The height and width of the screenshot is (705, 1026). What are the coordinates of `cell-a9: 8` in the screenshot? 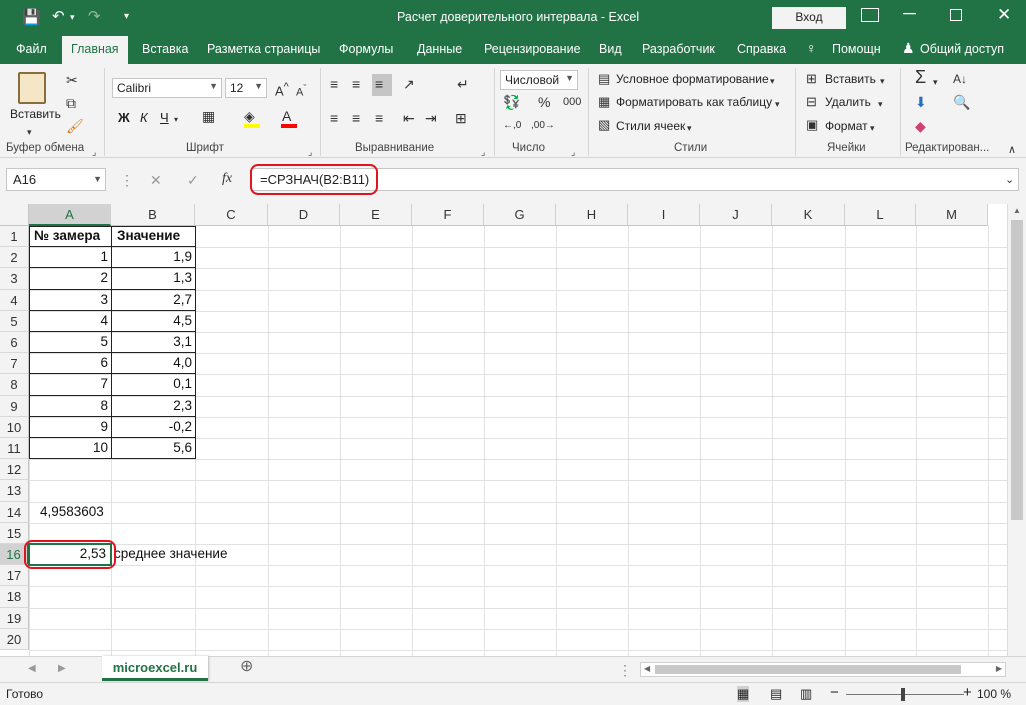 It's located at (70, 405).